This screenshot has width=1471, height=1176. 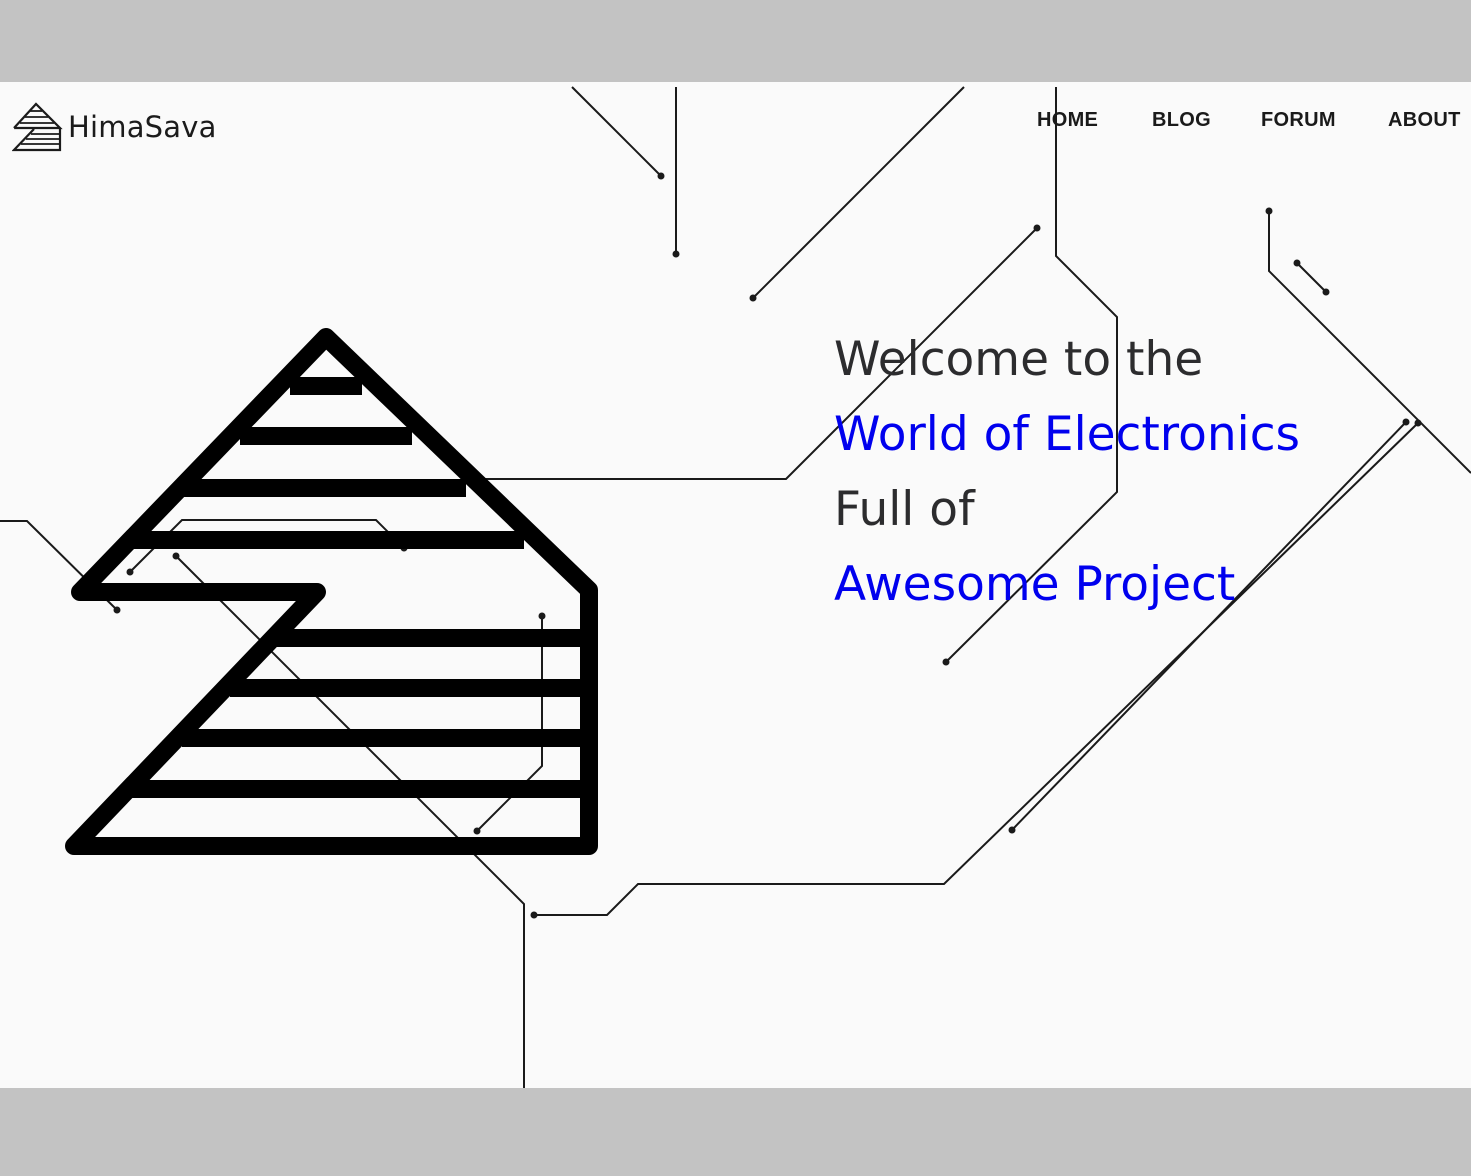 I want to click on nav-forum-link: FORUM, so click(x=1298, y=120).